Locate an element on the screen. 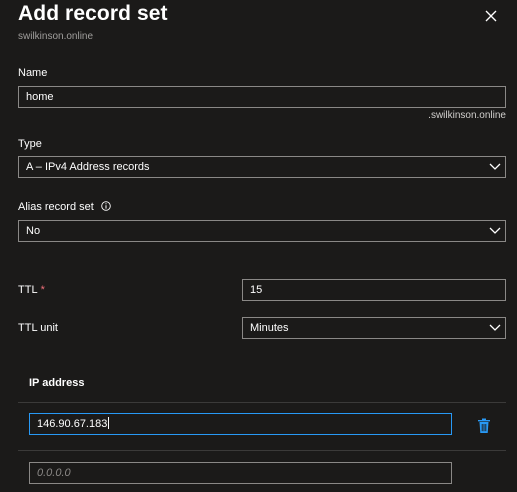 The width and height of the screenshot is (517, 492). required-marker: * is located at coordinates (42, 290).